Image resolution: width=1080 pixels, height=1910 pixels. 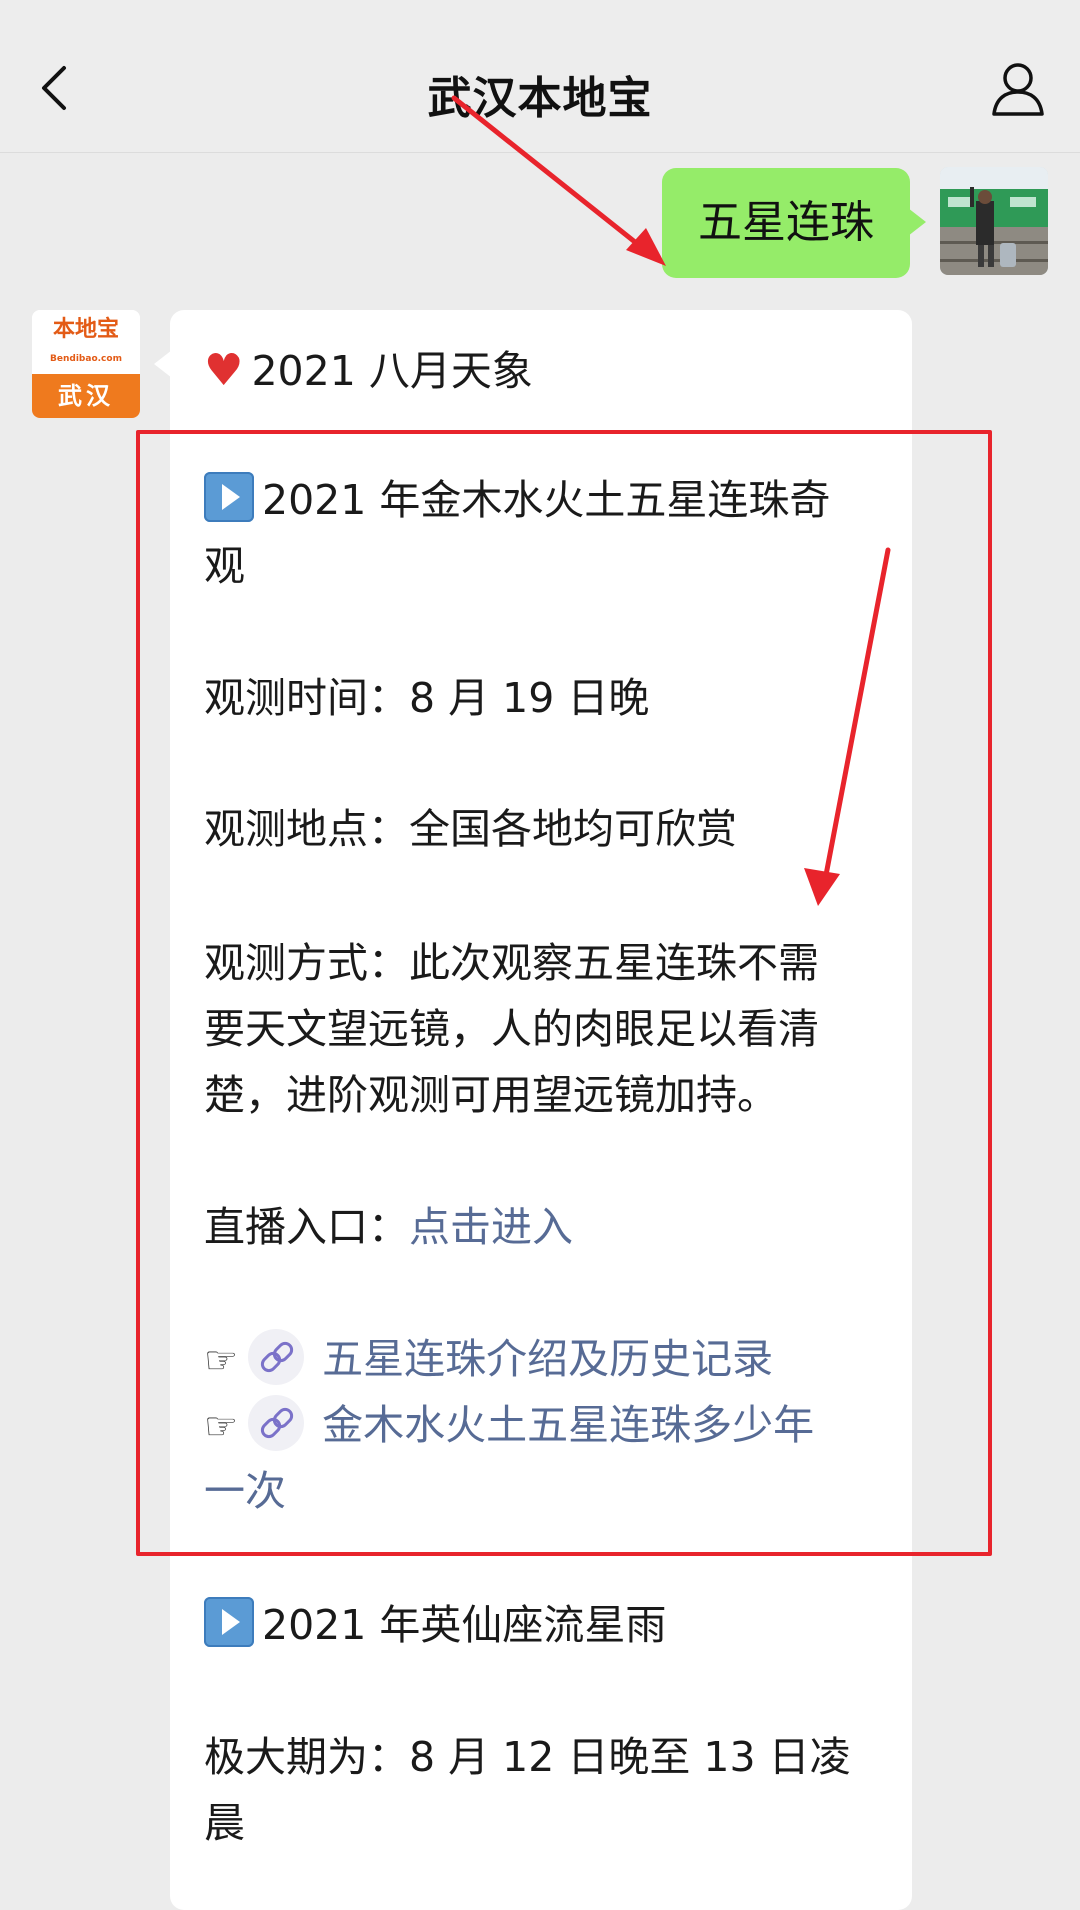 I want to click on page-title: 武汉本地宝, so click(x=540, y=98).